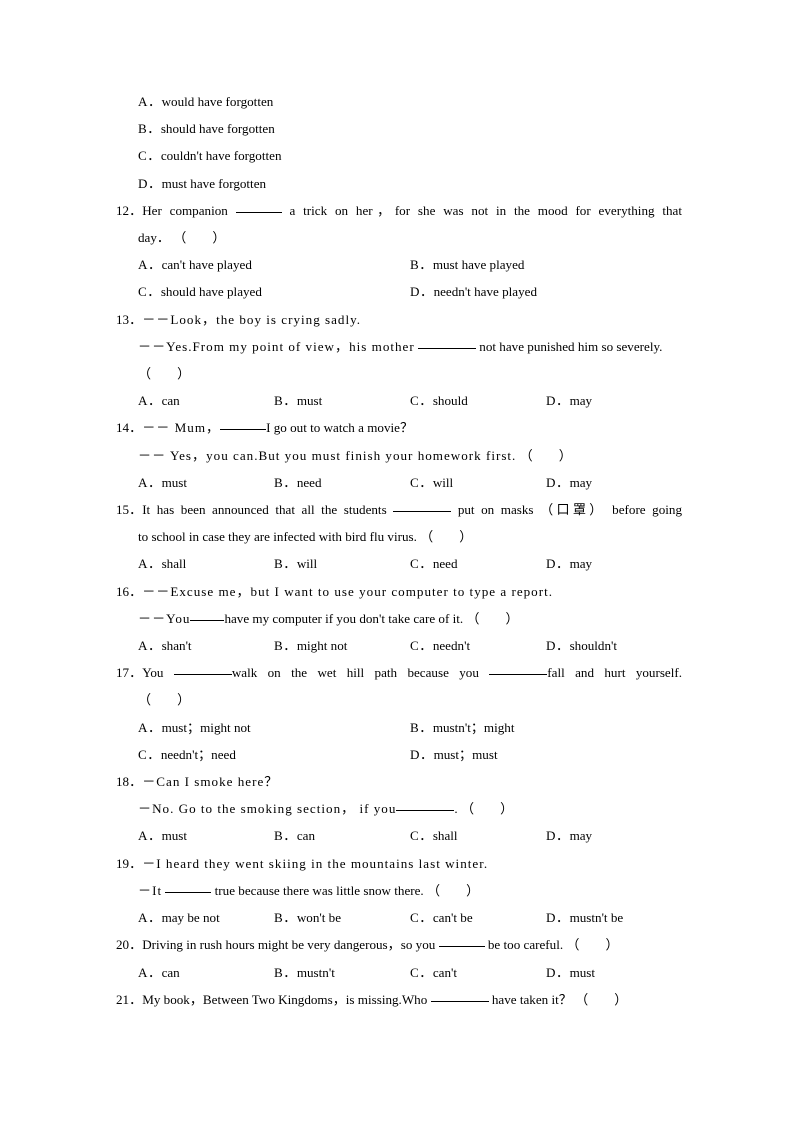  I want to click on question-19-option-a-letter: A．, so click(150, 918).